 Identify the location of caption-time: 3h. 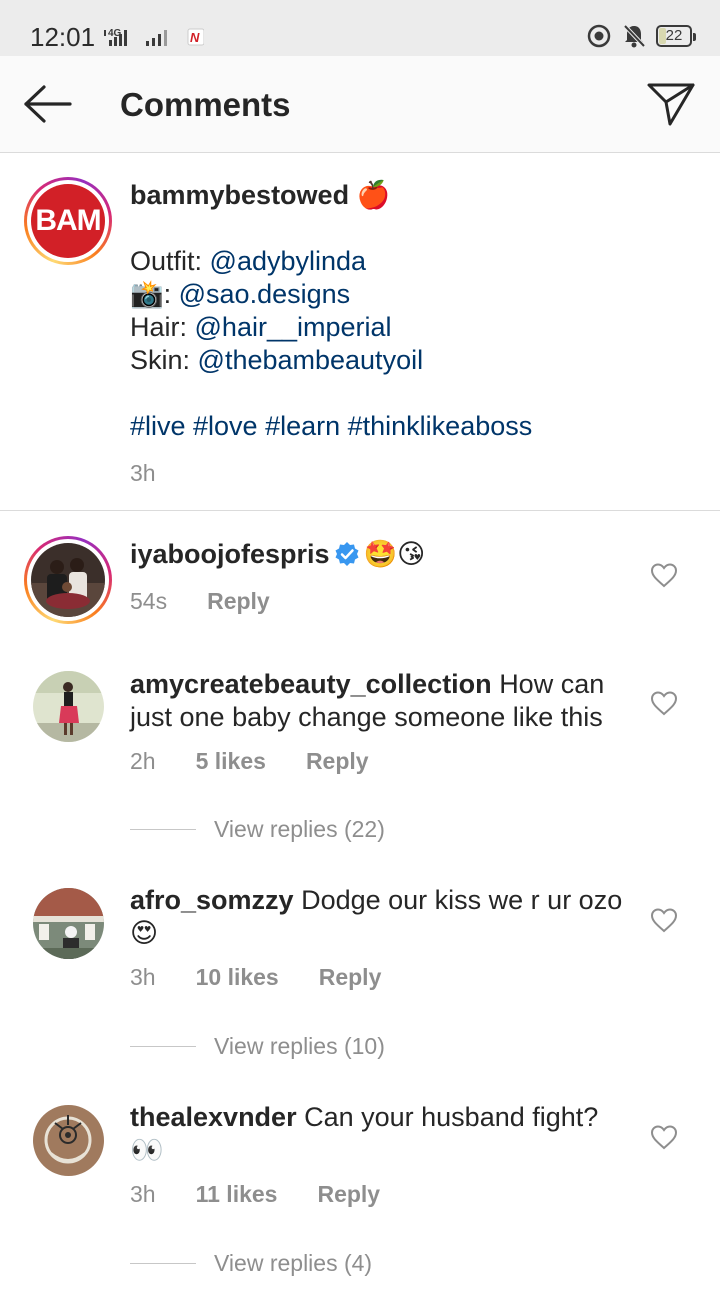
(143, 473).